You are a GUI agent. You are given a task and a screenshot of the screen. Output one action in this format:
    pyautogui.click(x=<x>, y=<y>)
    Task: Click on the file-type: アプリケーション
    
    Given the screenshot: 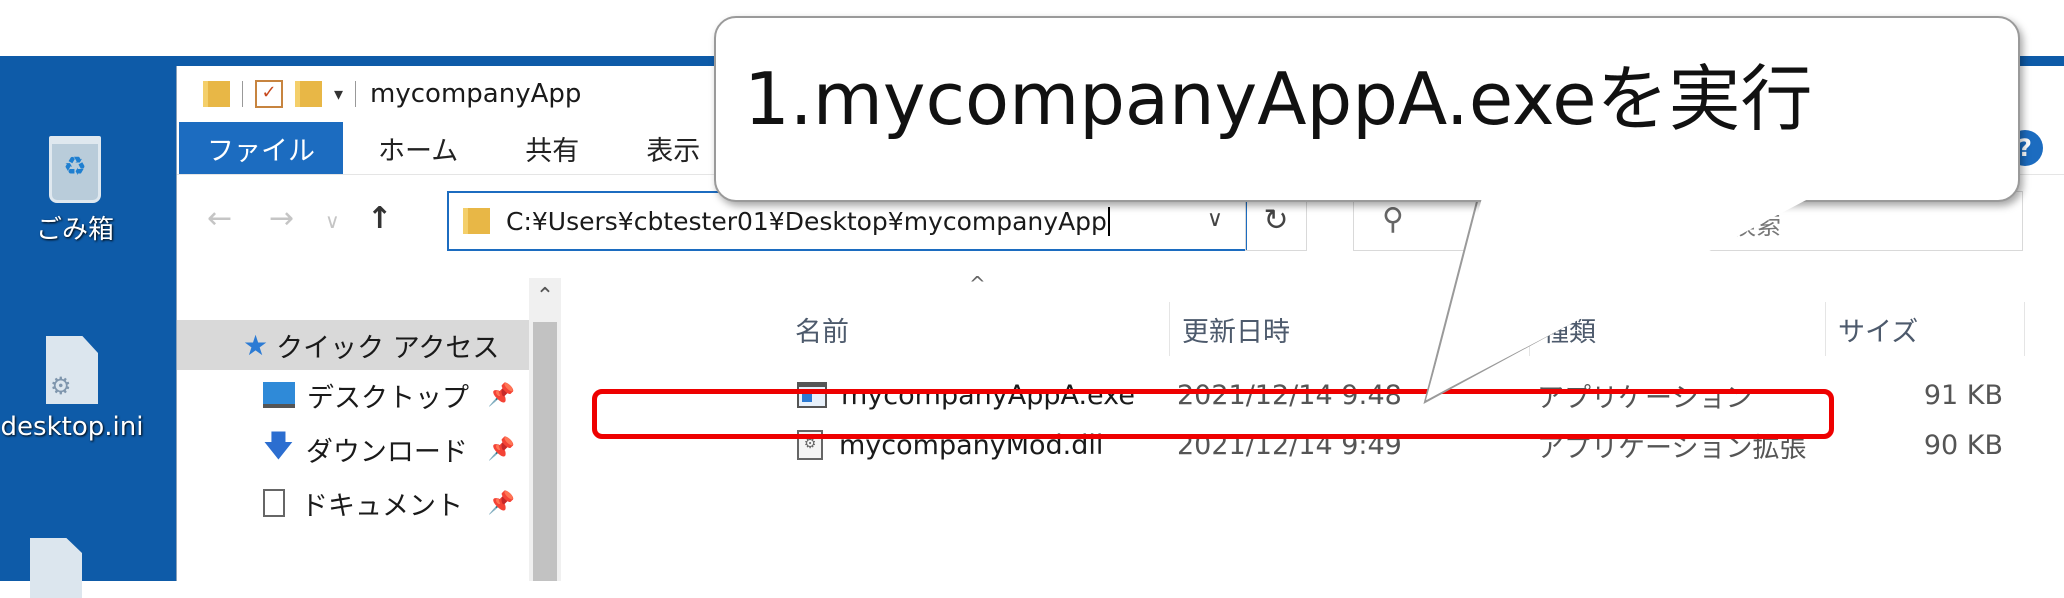 What is the action you would take?
    pyautogui.click(x=1645, y=398)
    